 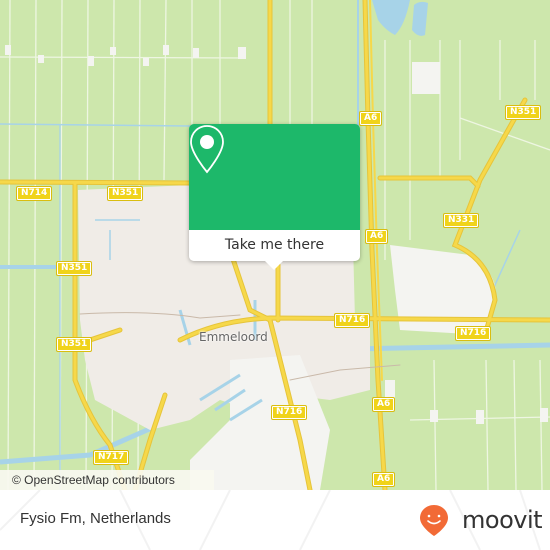 I want to click on popup-header, so click(x=274, y=177).